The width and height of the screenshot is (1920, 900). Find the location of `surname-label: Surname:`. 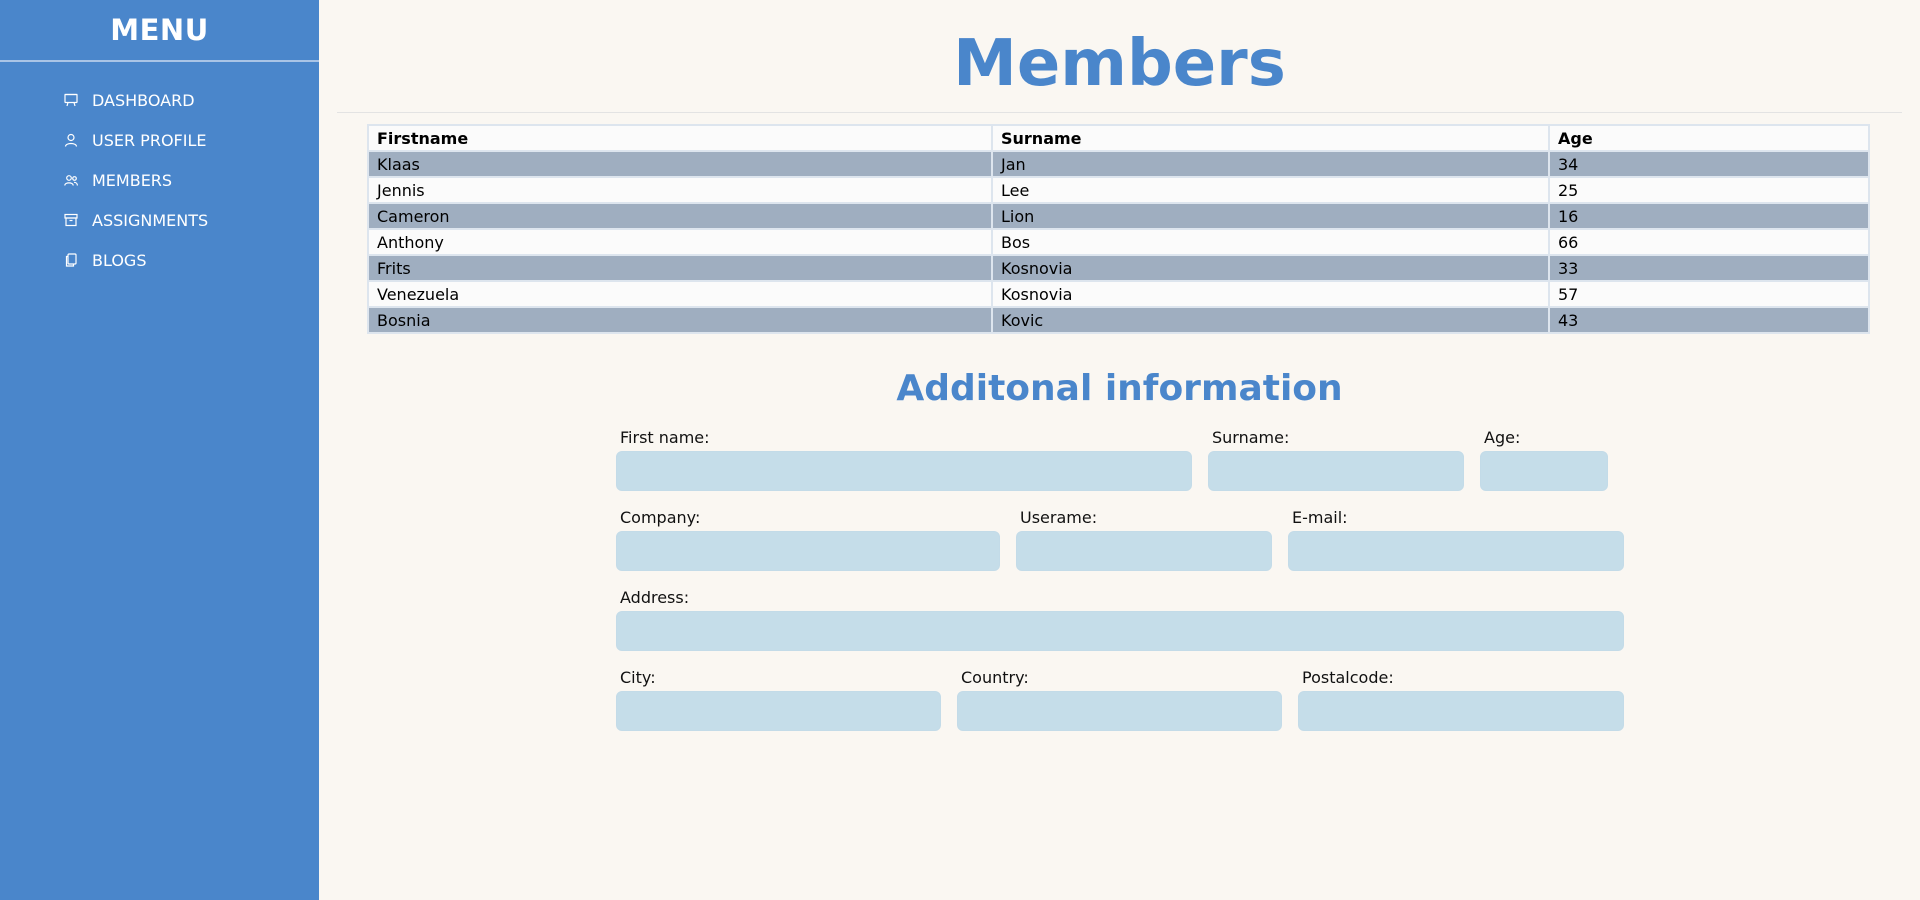

surname-label: Surname: is located at coordinates (1251, 437).